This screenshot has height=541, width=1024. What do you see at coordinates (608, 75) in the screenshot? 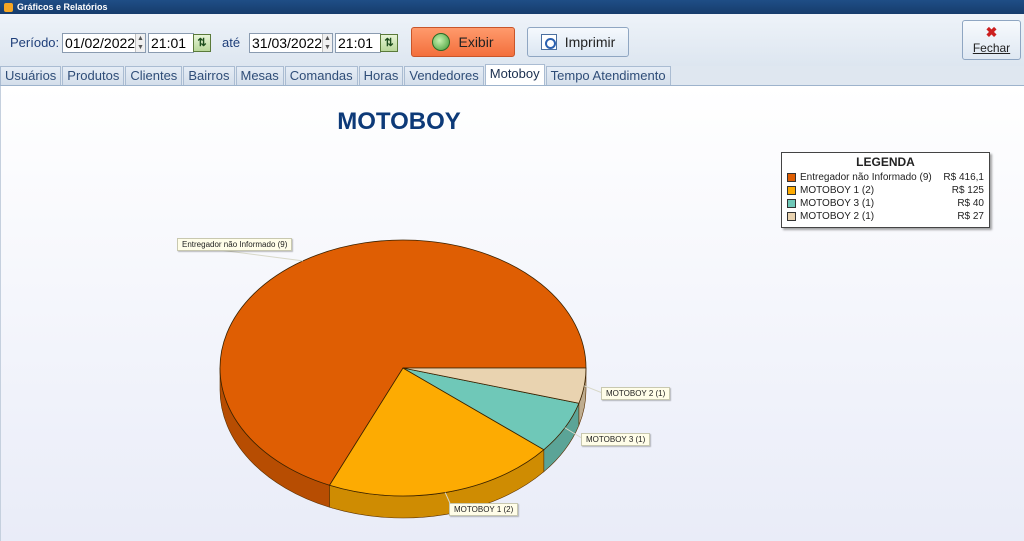
I see `tab-tempo-atendimento: Tempo Atendimento` at bounding box center [608, 75].